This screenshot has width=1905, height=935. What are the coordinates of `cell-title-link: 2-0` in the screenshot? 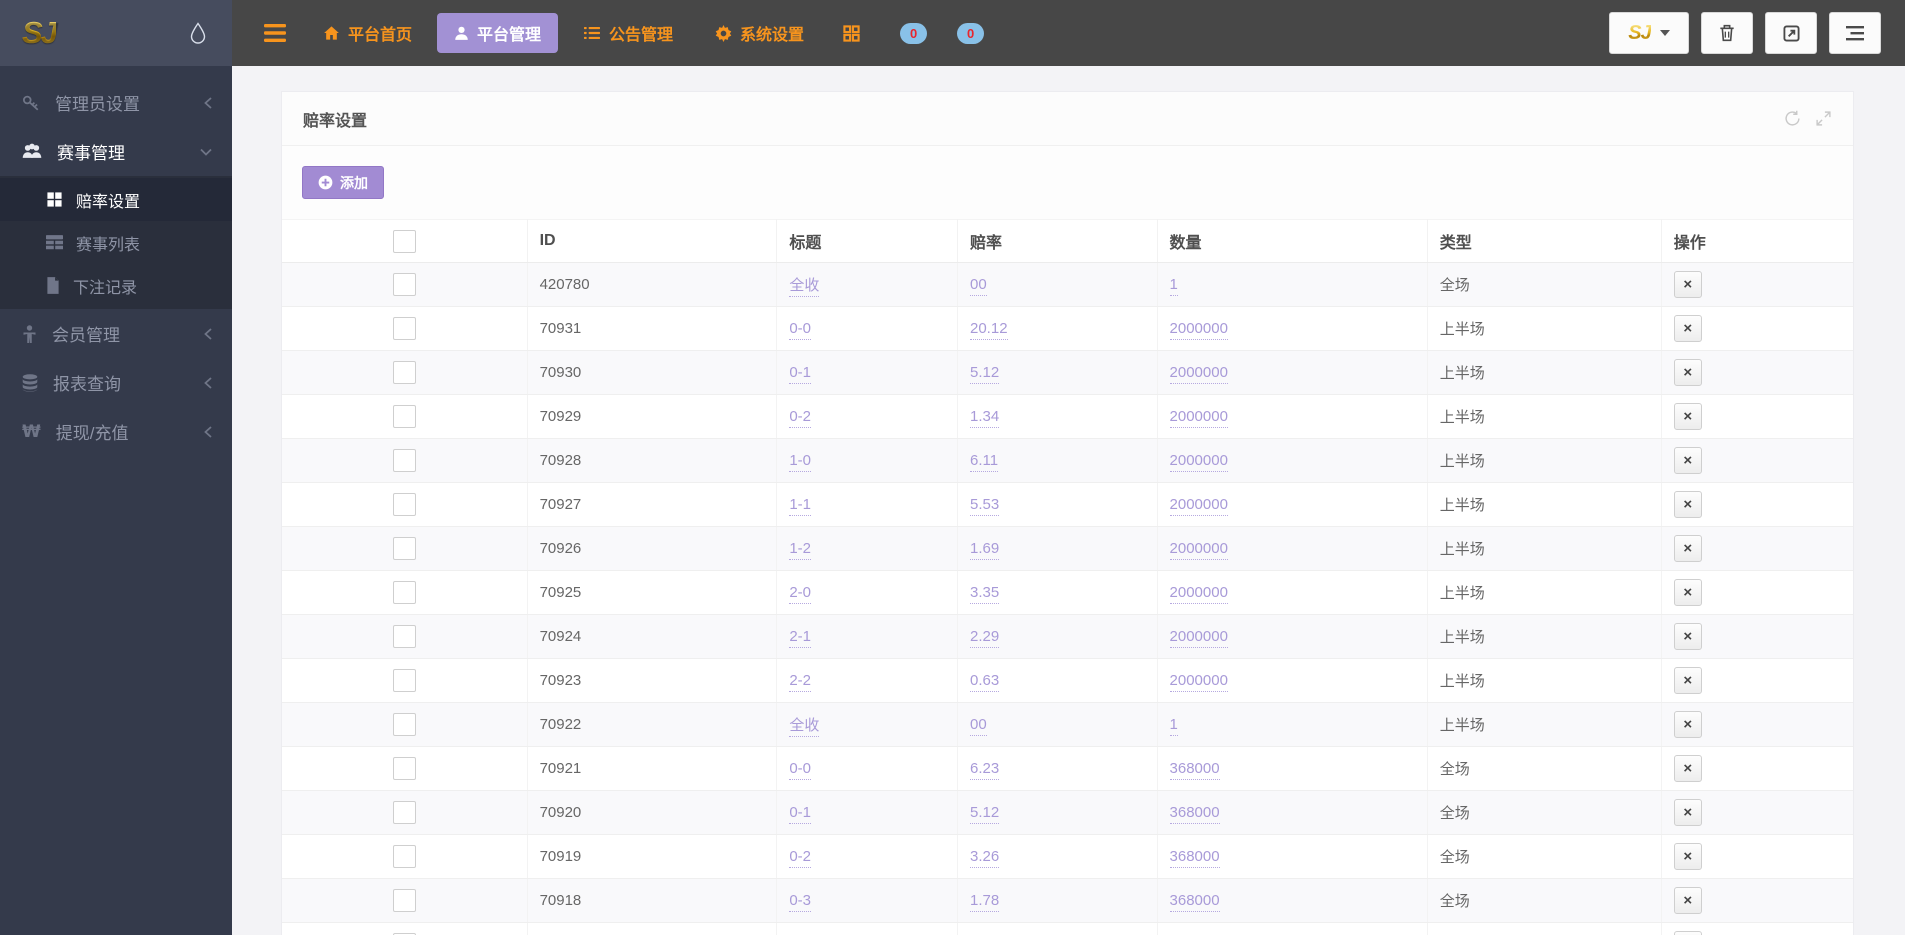 It's located at (800, 594).